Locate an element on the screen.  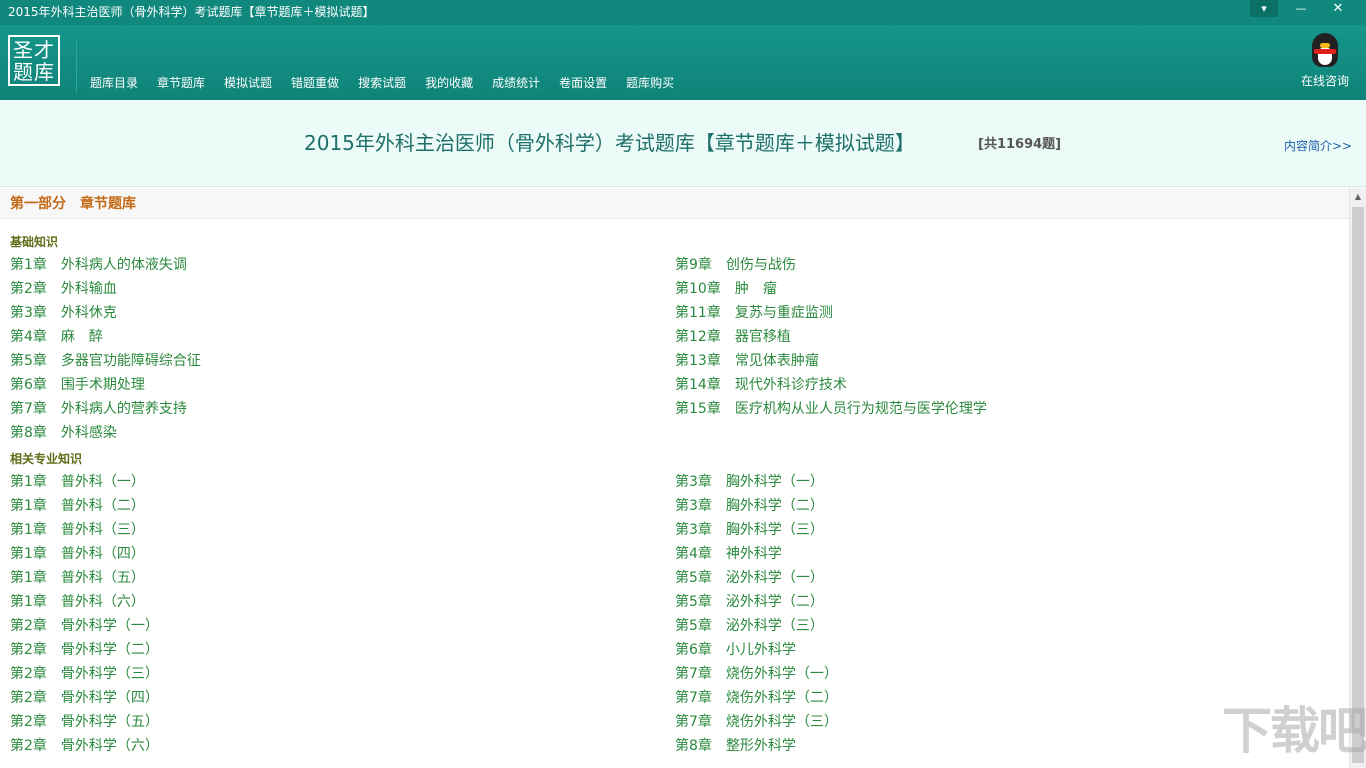
minimize-icon: — is located at coordinates (1301, 8).